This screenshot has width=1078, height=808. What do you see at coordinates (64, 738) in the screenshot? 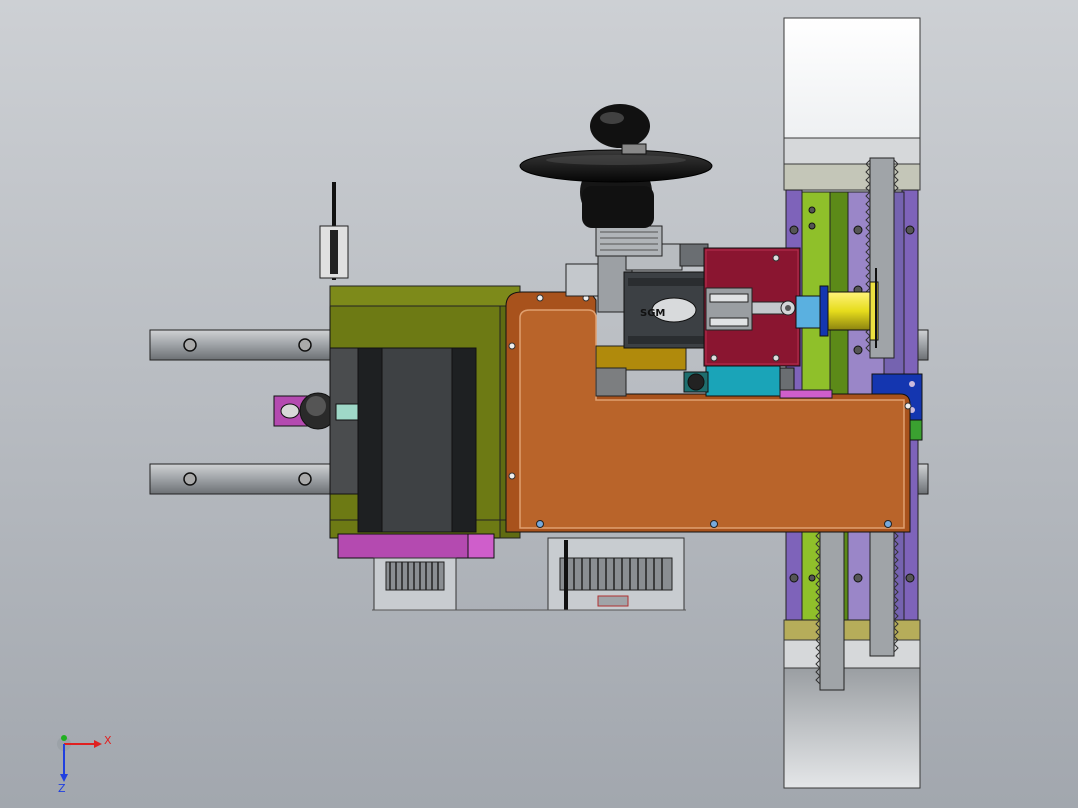
I see `triad-y-axis` at bounding box center [64, 738].